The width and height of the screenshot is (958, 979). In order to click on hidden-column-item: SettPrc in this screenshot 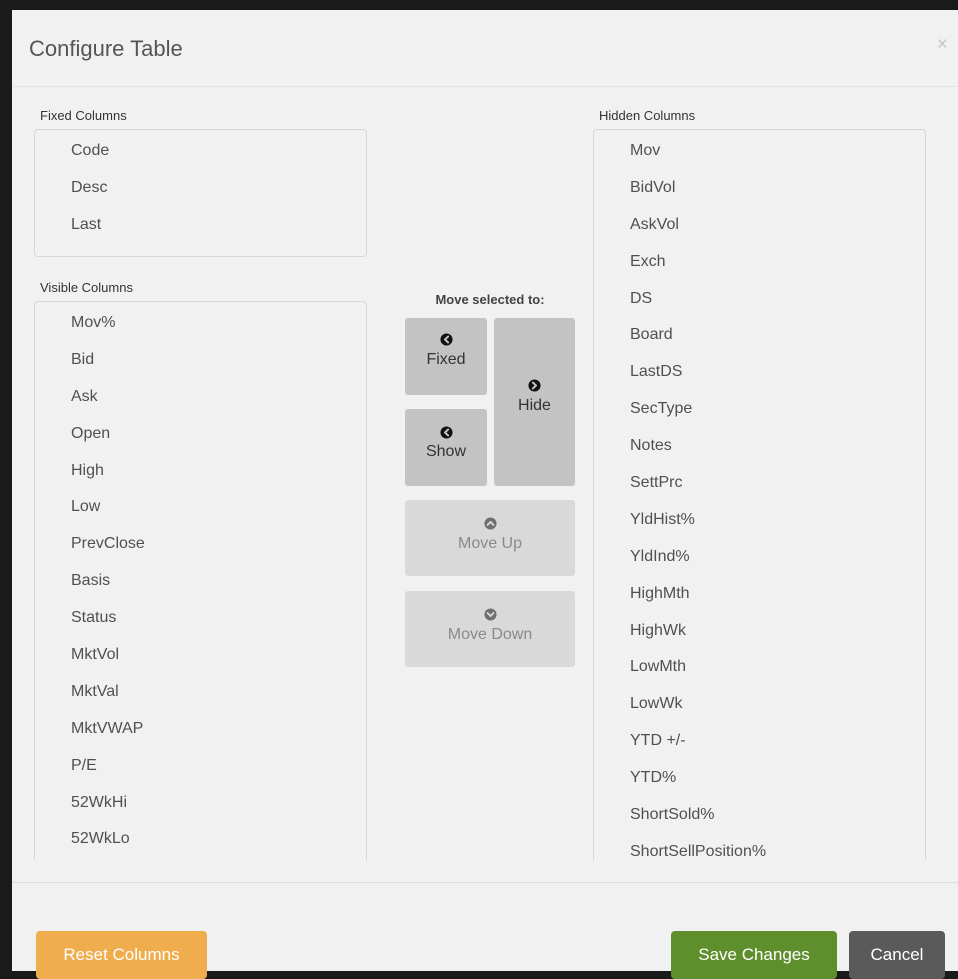, I will do `click(759, 483)`.